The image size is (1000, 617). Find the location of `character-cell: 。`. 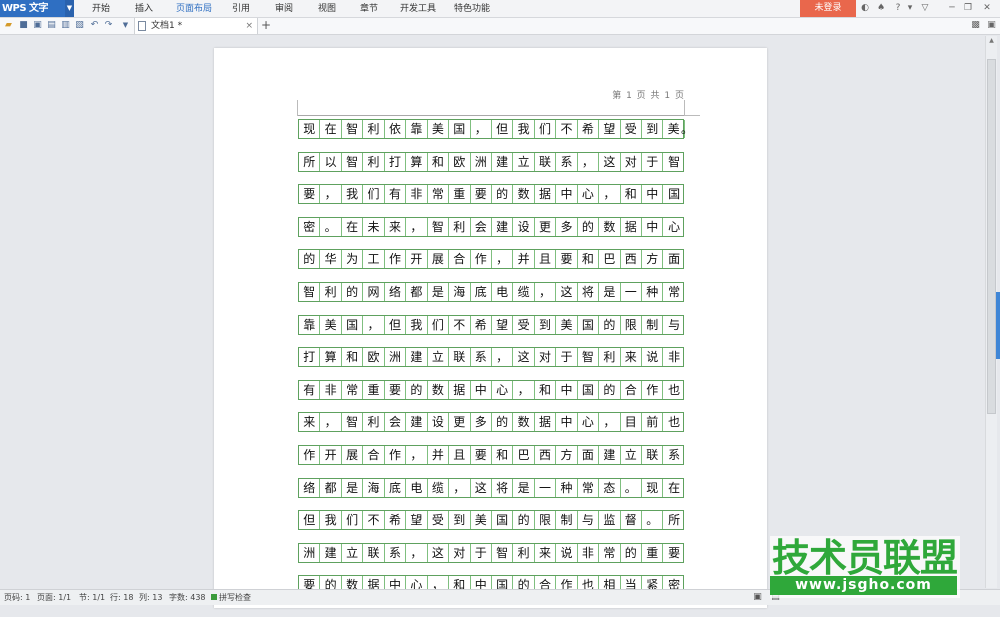

character-cell: 。 is located at coordinates (653, 520).